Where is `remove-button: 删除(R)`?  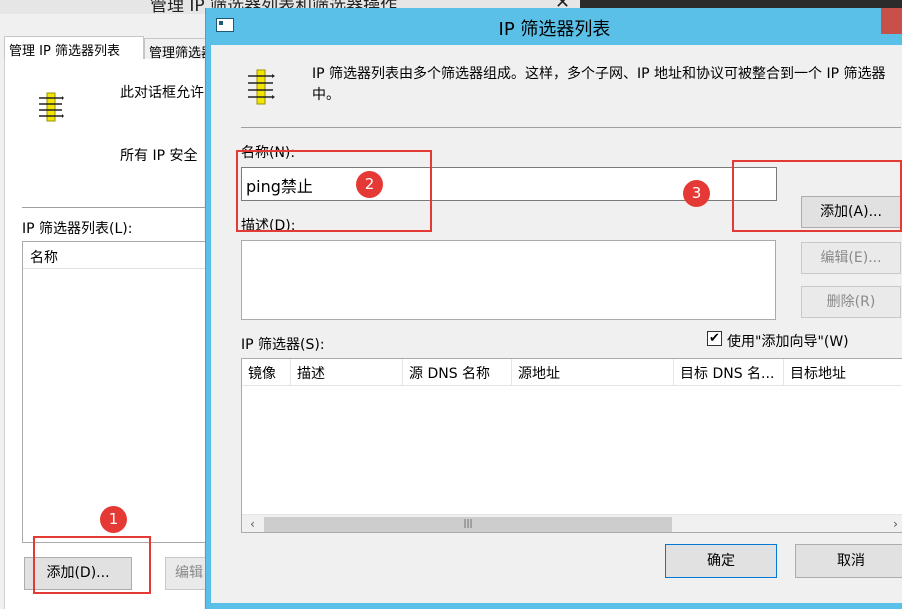
remove-button: 删除(R) is located at coordinates (851, 302).